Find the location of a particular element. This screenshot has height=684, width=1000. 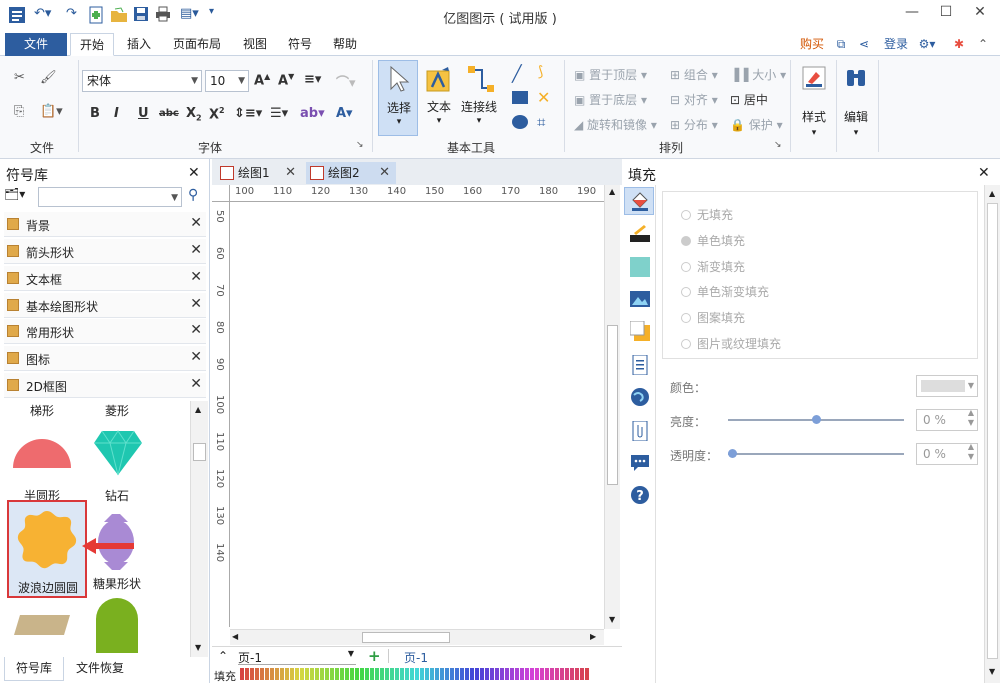

protect-button: 🔒 保护 ▾ is located at coordinates (756, 124).